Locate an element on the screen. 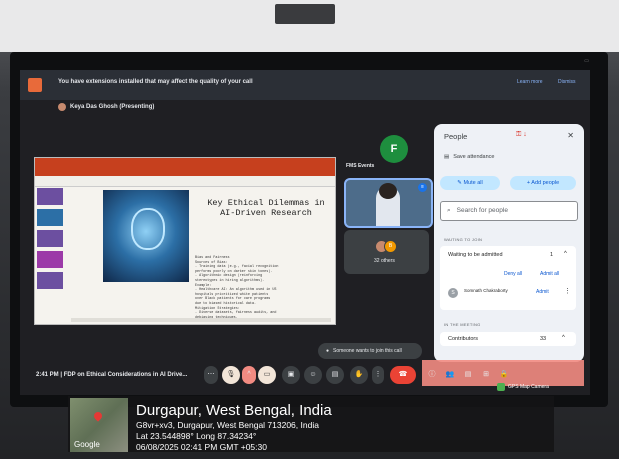 The height and width of the screenshot is (459, 619). others-avatar: B is located at coordinates (390, 246).